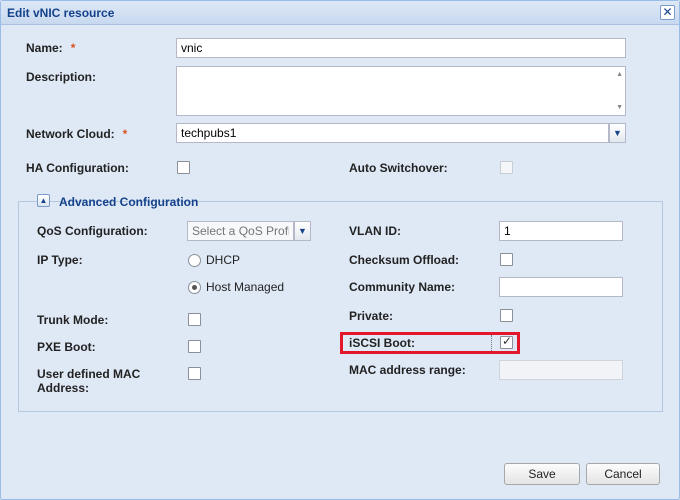  I want to click on user-defined-mac-label: User defined MAC Address:, so click(88, 381).